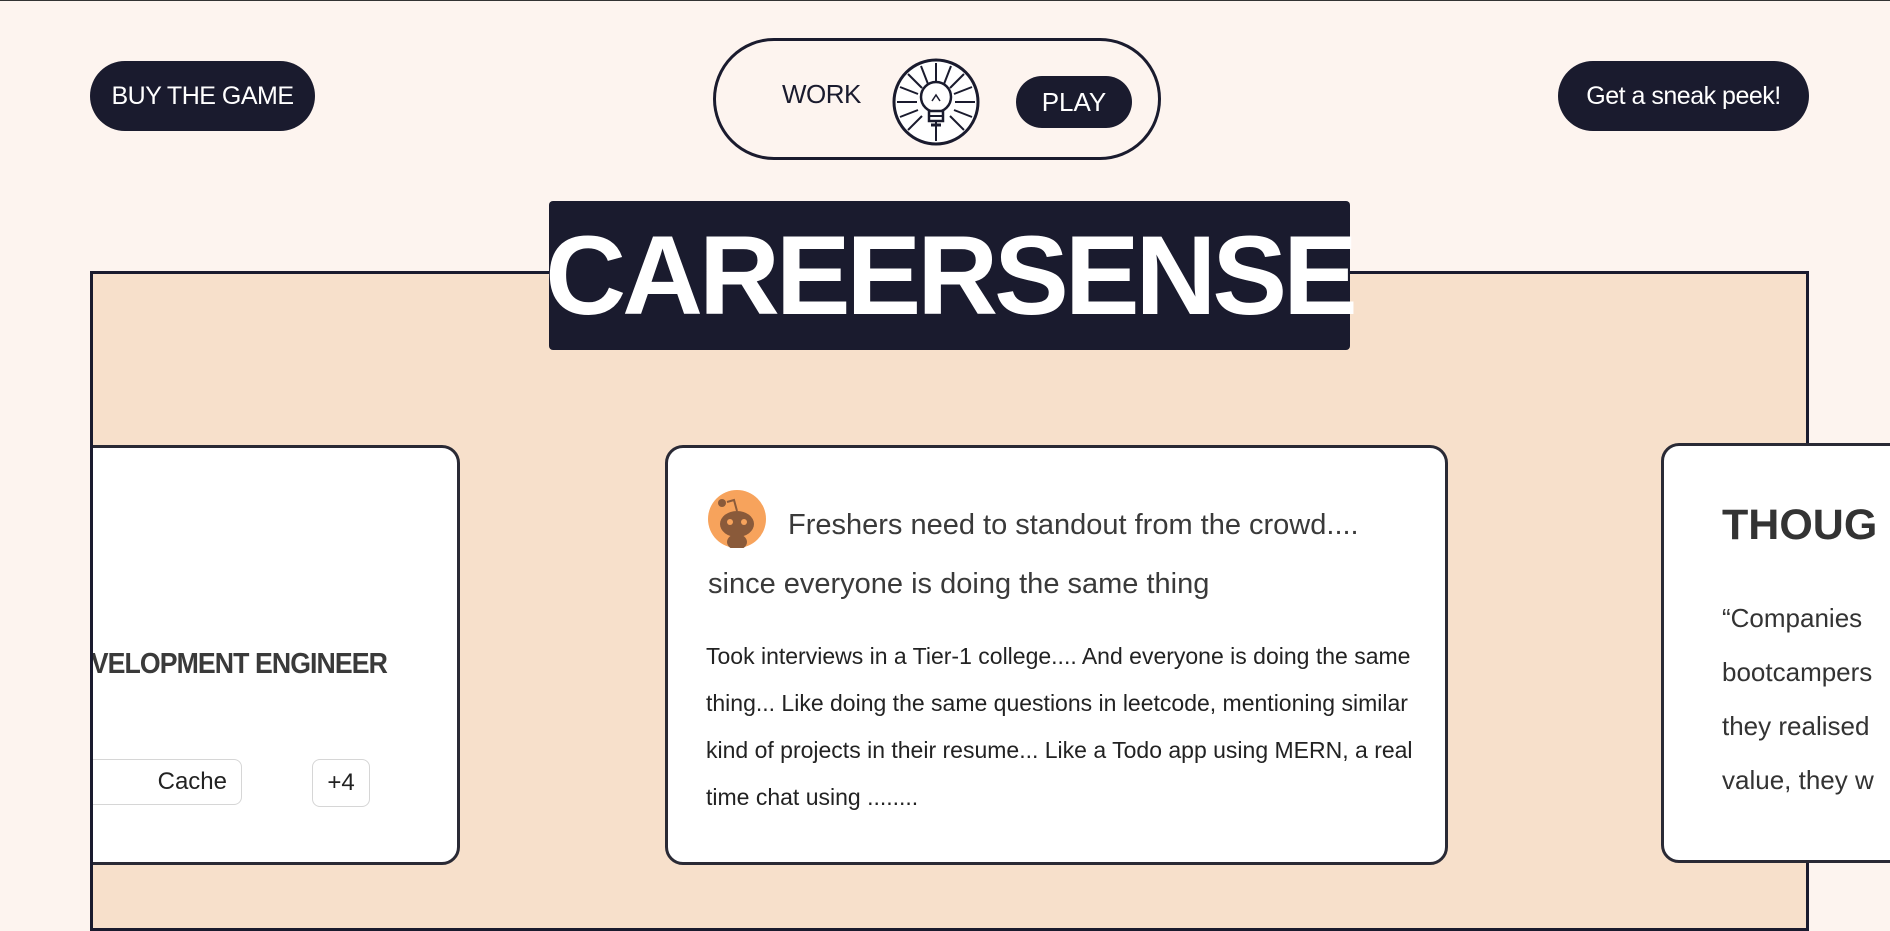  What do you see at coordinates (1800, 525) in the screenshot?
I see `thoughts-heading: THOUG` at bounding box center [1800, 525].